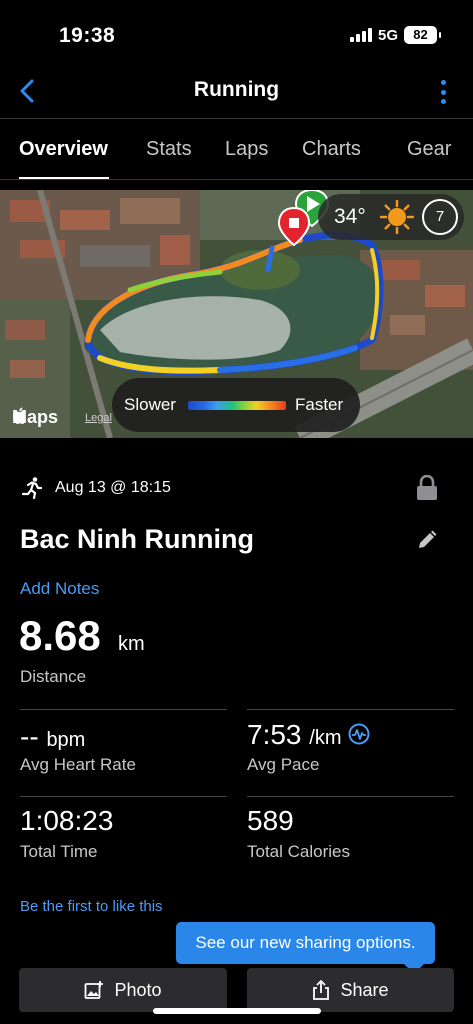 This screenshot has height=1024, width=473. I want to click on tab-gear: Gear, so click(429, 149).